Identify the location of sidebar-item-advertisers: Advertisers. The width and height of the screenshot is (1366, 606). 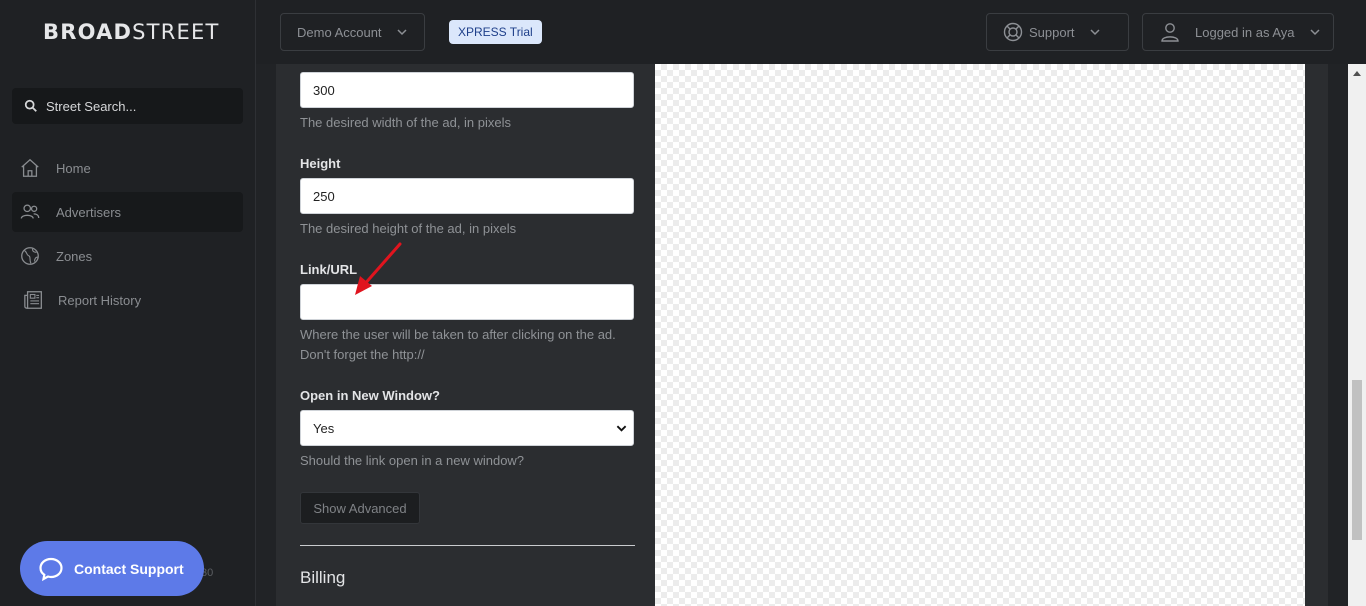
(127, 212).